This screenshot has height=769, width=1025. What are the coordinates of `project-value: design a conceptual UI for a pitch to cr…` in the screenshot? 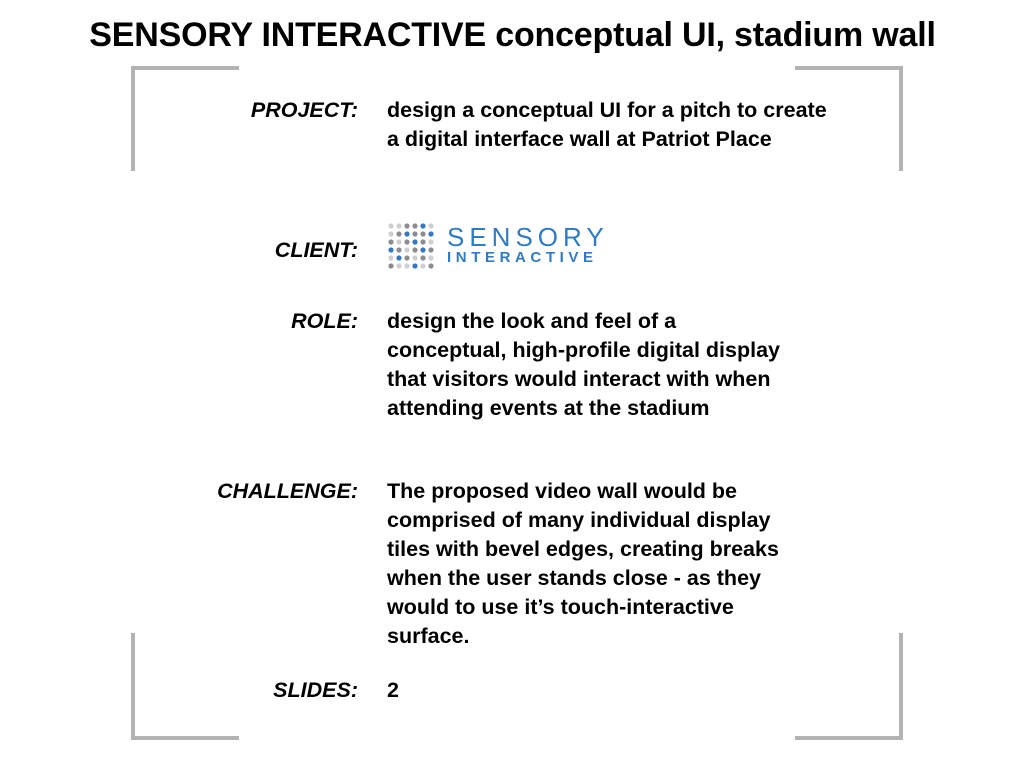 It's located at (607, 124).